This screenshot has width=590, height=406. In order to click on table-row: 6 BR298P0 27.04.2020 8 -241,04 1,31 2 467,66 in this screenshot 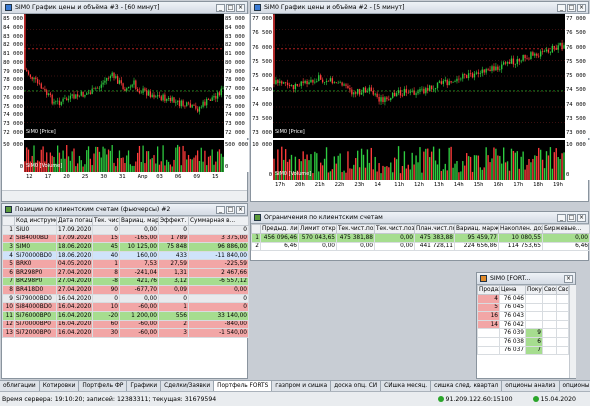, I will do `click(125, 272)`.